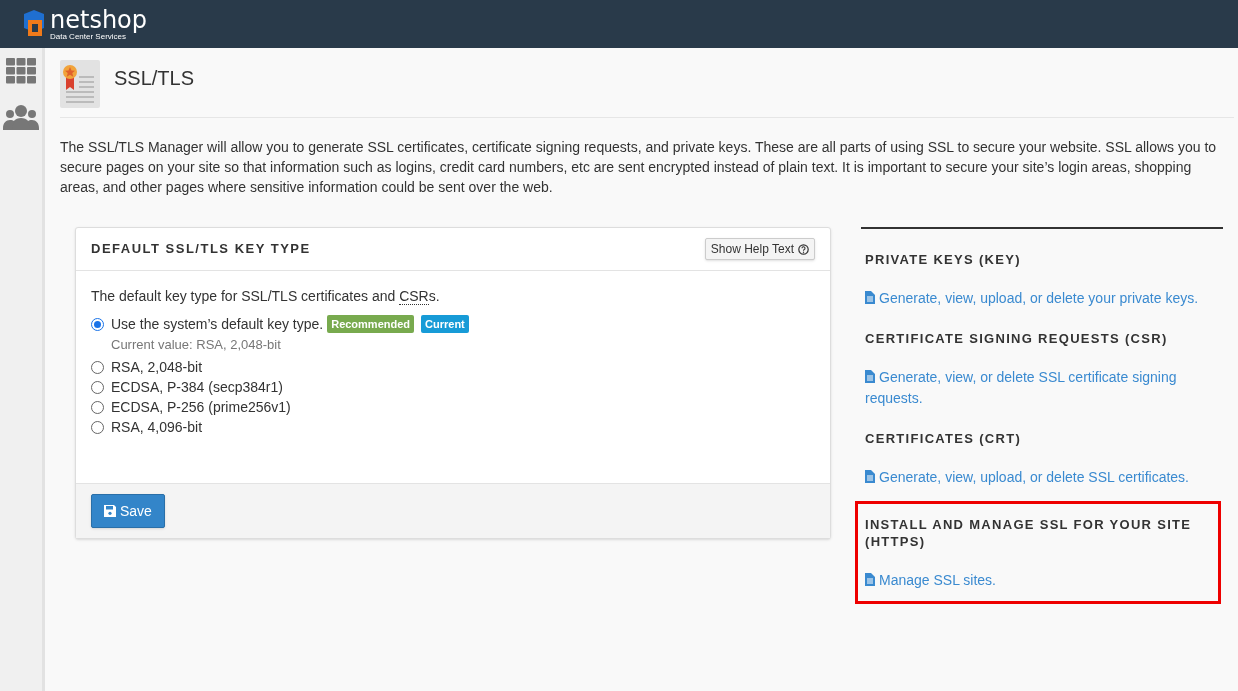 The width and height of the screenshot is (1238, 691). Describe the element at coordinates (445, 324) in the screenshot. I see `status-badge: Current` at that location.